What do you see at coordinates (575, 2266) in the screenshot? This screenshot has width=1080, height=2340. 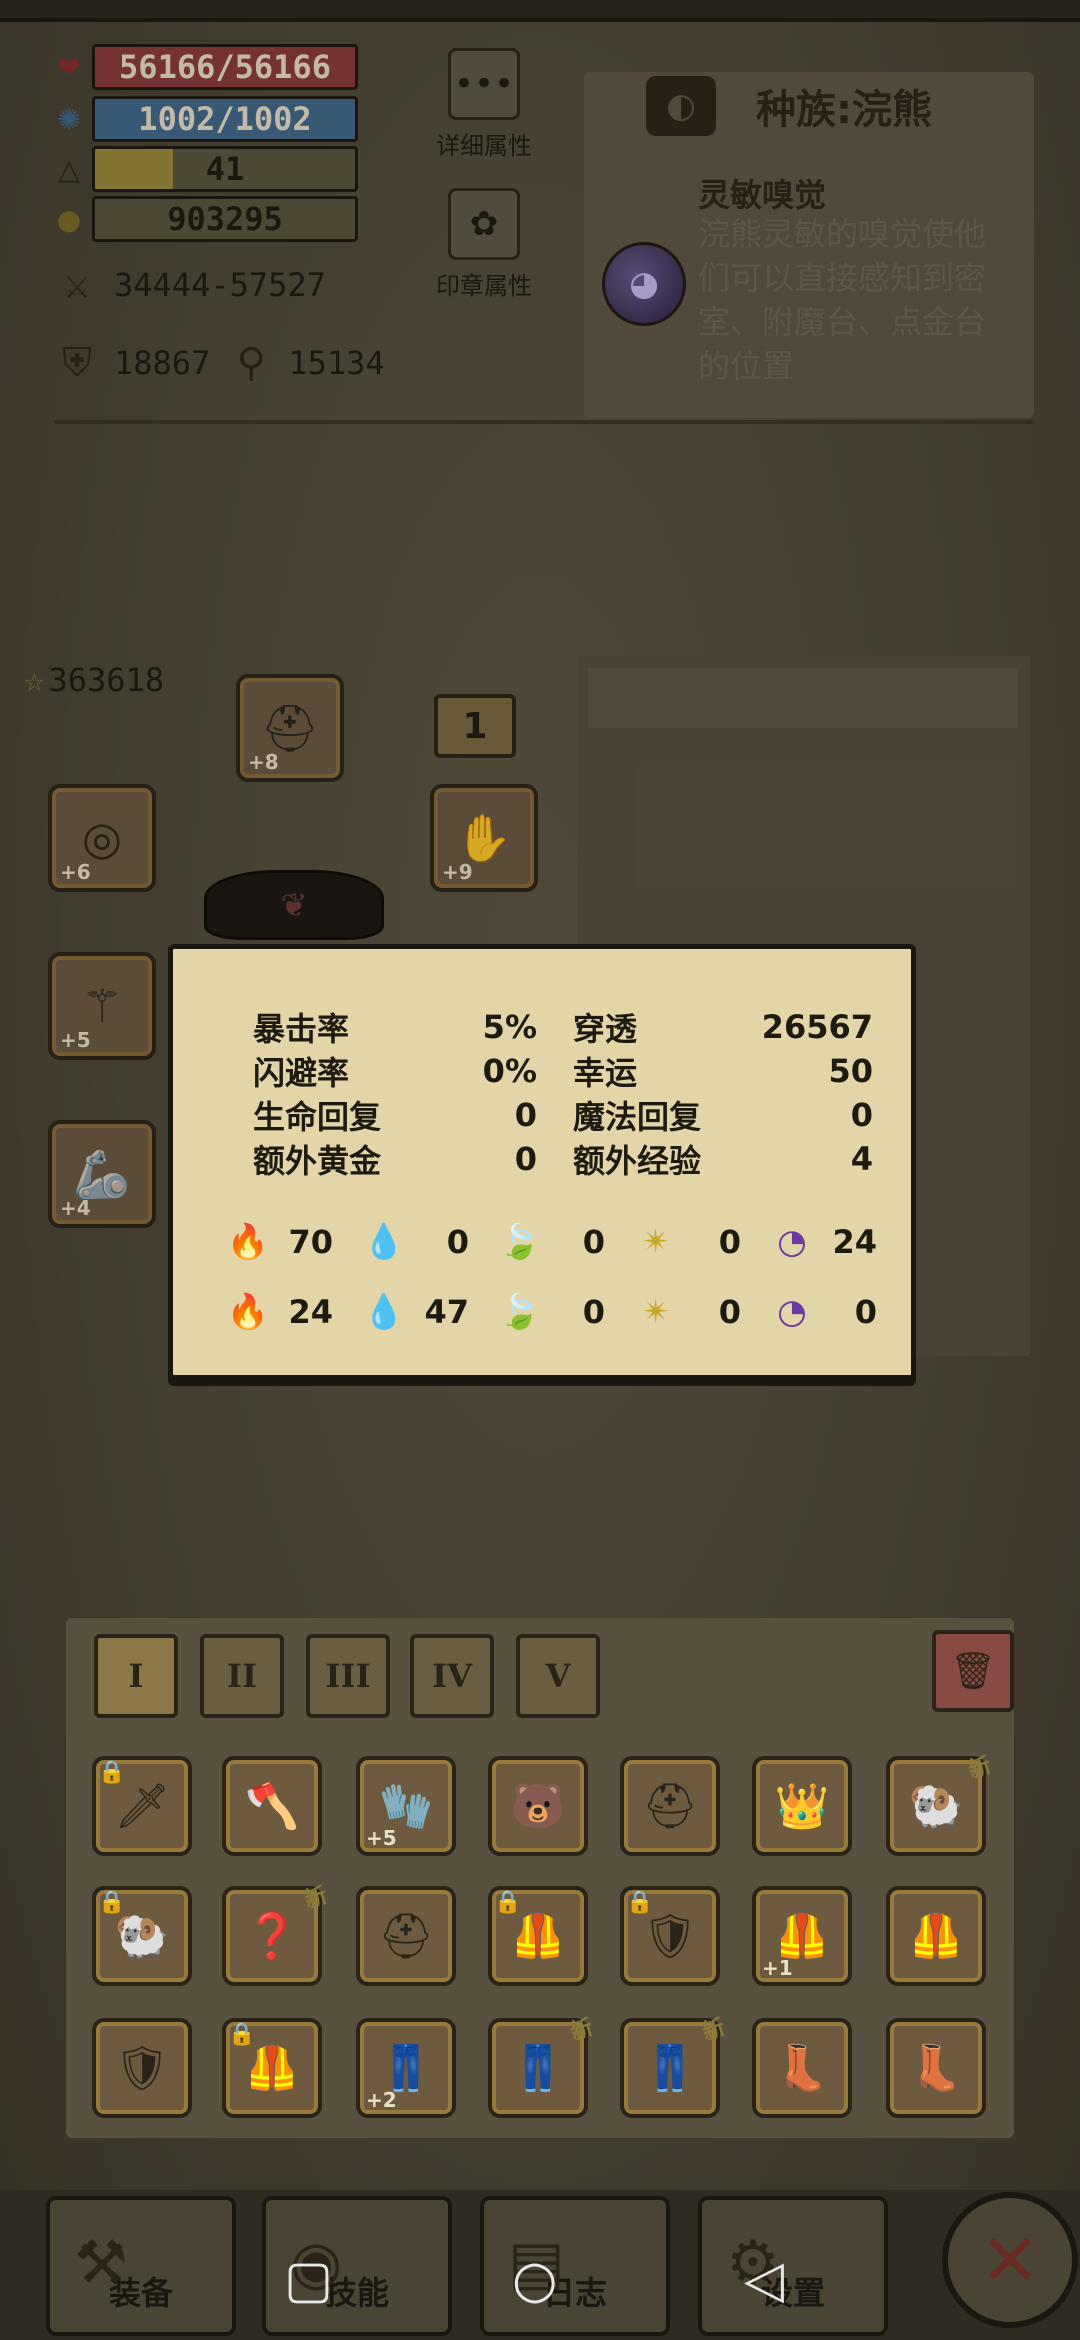 I see `nav-log: ▤ 日志` at bounding box center [575, 2266].